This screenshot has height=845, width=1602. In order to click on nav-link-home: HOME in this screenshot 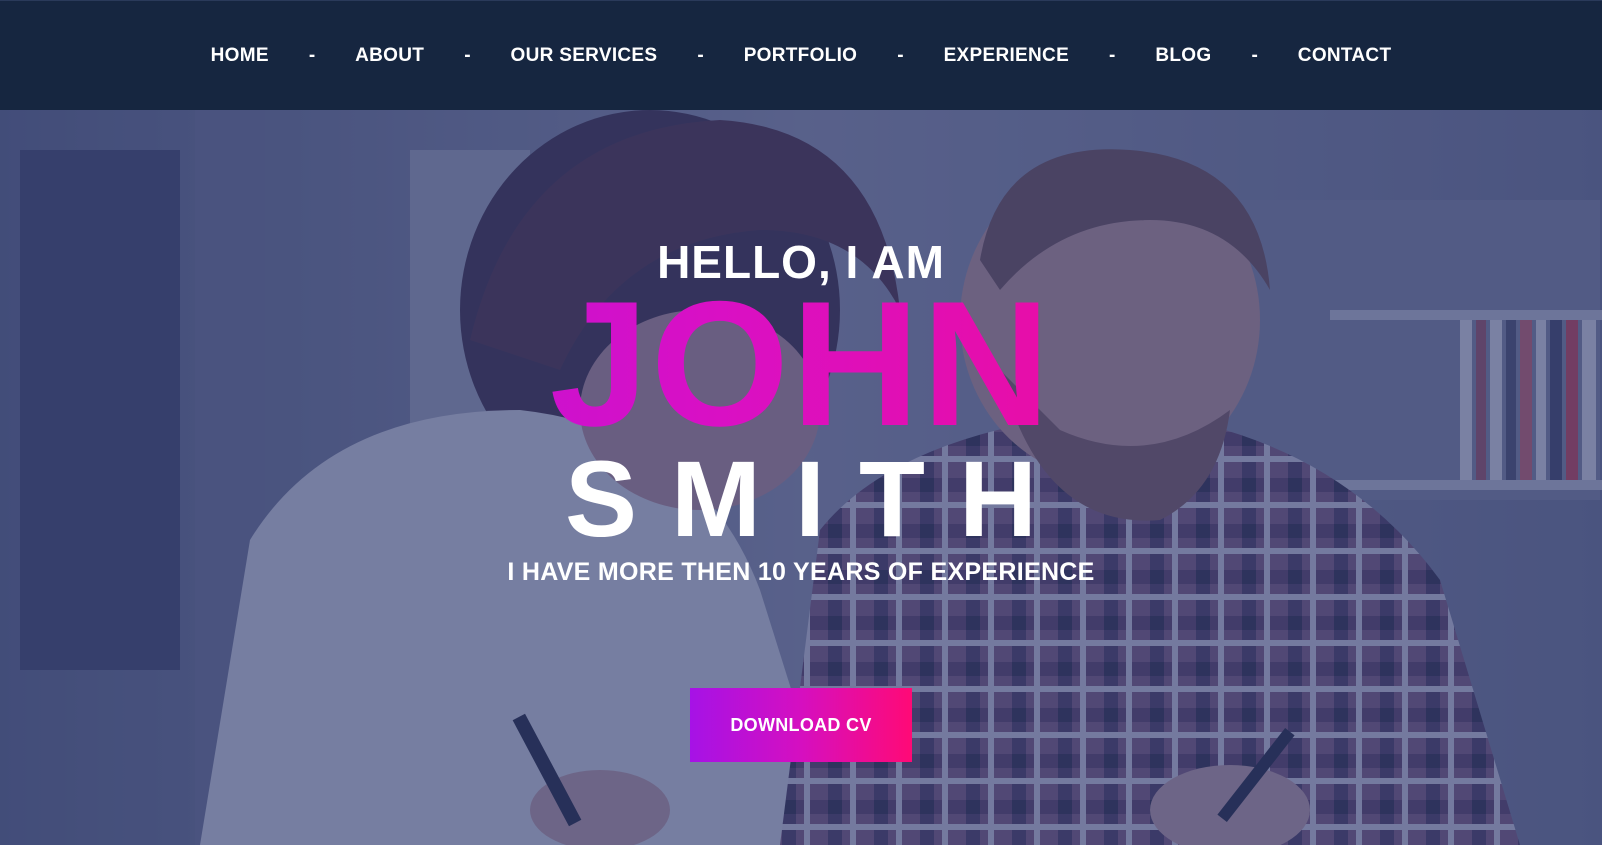, I will do `click(240, 56)`.